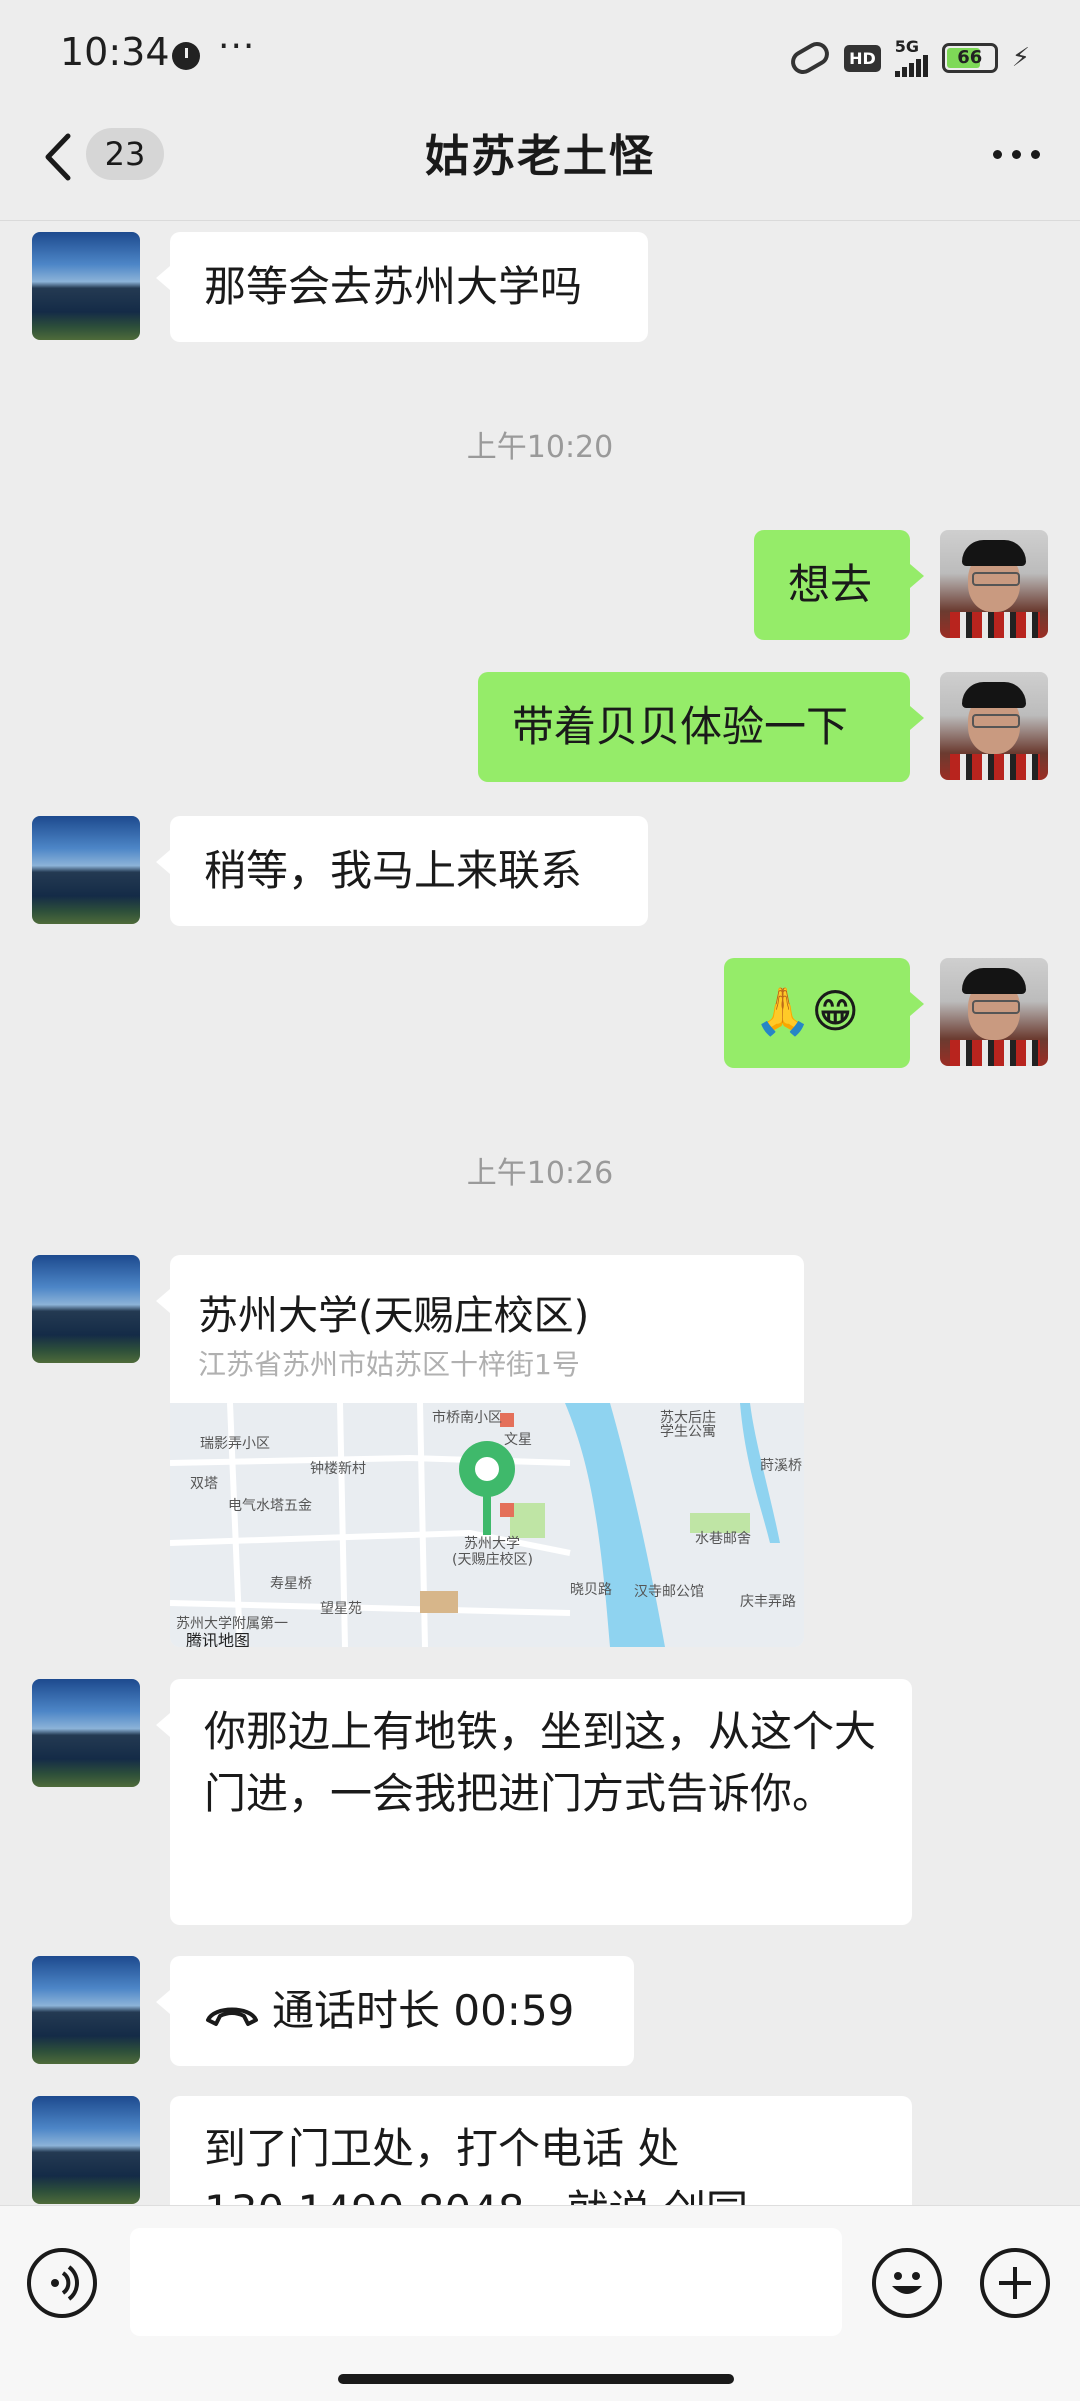  What do you see at coordinates (237, 46) in the screenshot?
I see `status-more: ···` at bounding box center [237, 46].